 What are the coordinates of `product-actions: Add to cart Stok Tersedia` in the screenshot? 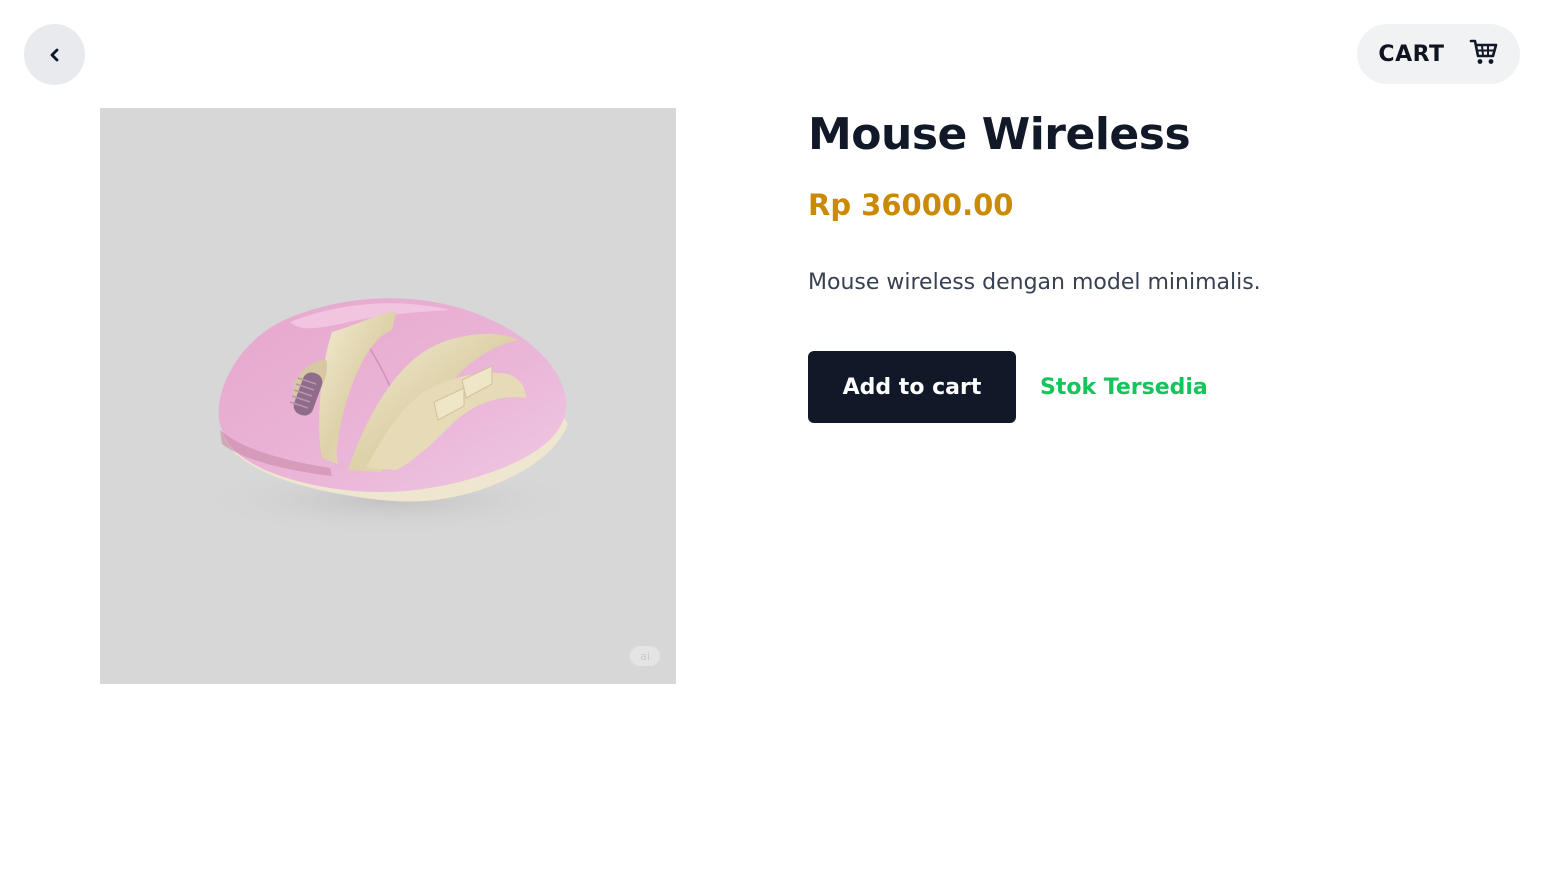 It's located at (1008, 387).